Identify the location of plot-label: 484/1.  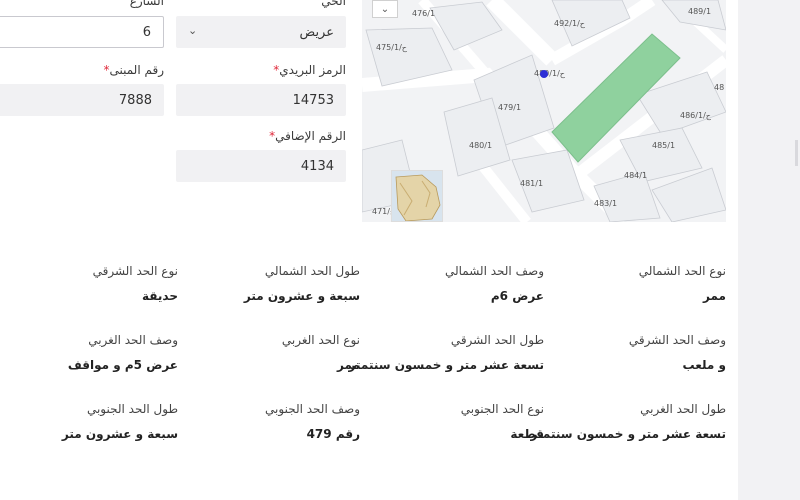
(635, 175).